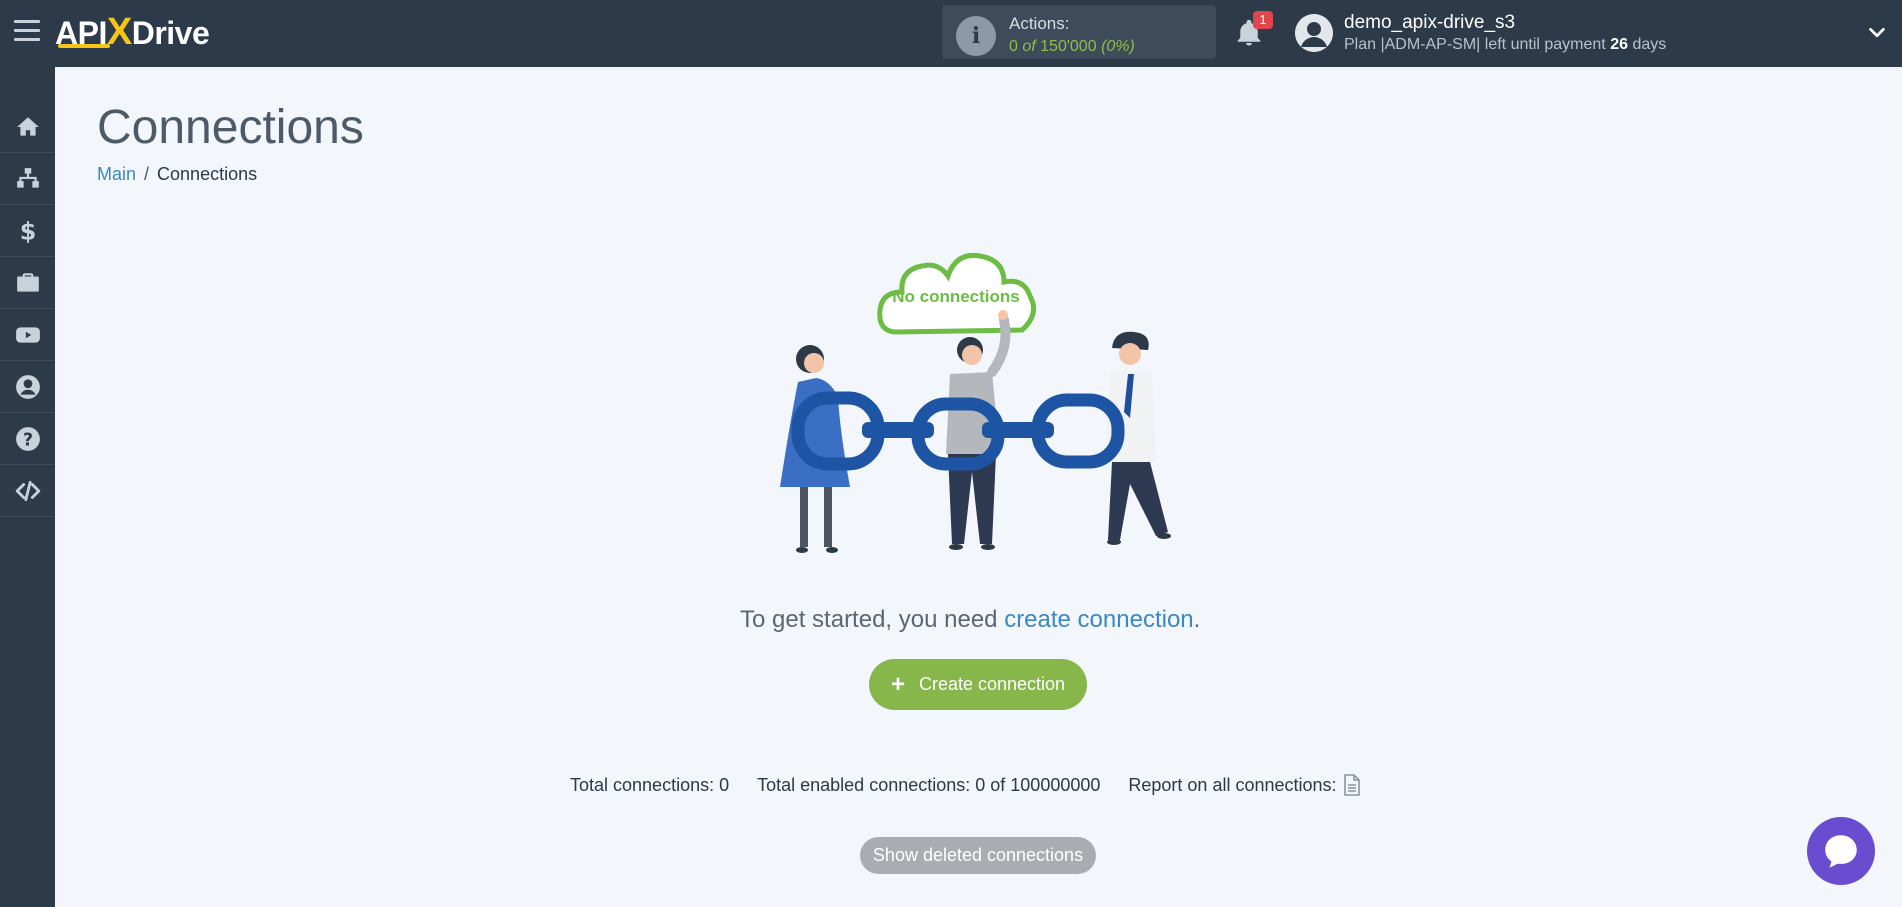  Describe the element at coordinates (897, 684) in the screenshot. I see `plus-icon: +` at that location.